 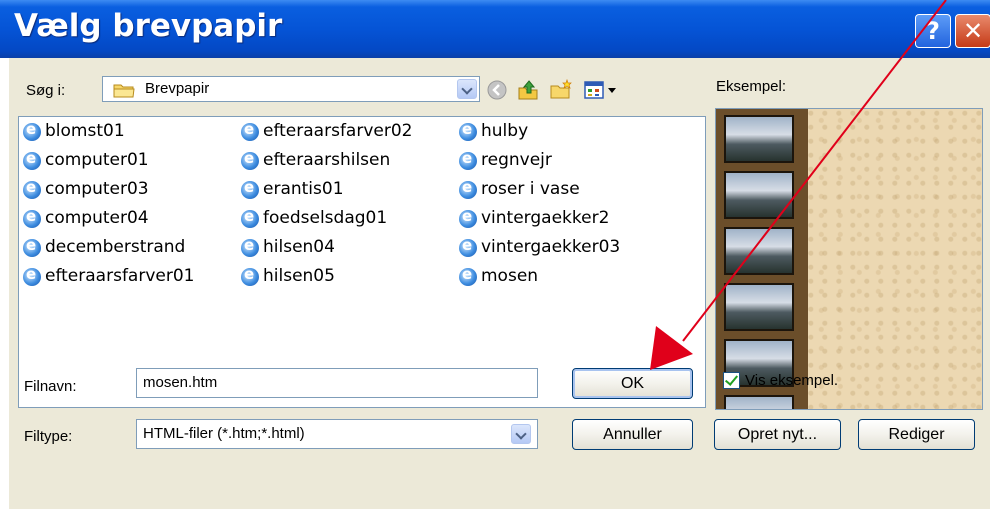 What do you see at coordinates (933, 31) in the screenshot?
I see `help-button: ?` at bounding box center [933, 31].